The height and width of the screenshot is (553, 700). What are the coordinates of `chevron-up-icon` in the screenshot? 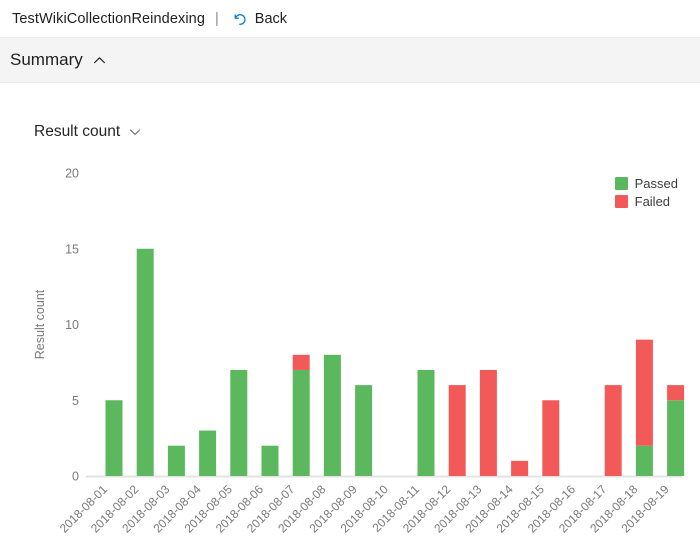 It's located at (99, 60).